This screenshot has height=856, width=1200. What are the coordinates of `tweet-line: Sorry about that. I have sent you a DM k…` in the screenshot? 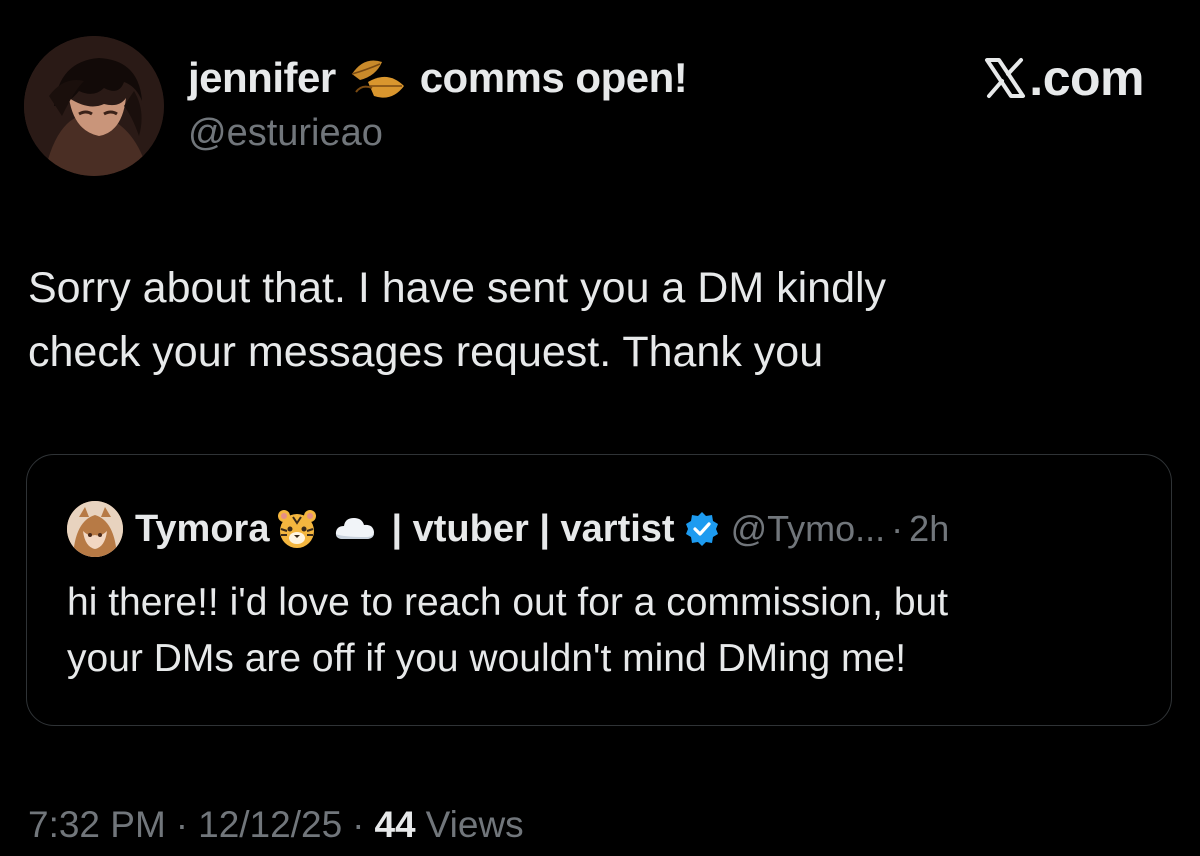 It's located at (457, 288).